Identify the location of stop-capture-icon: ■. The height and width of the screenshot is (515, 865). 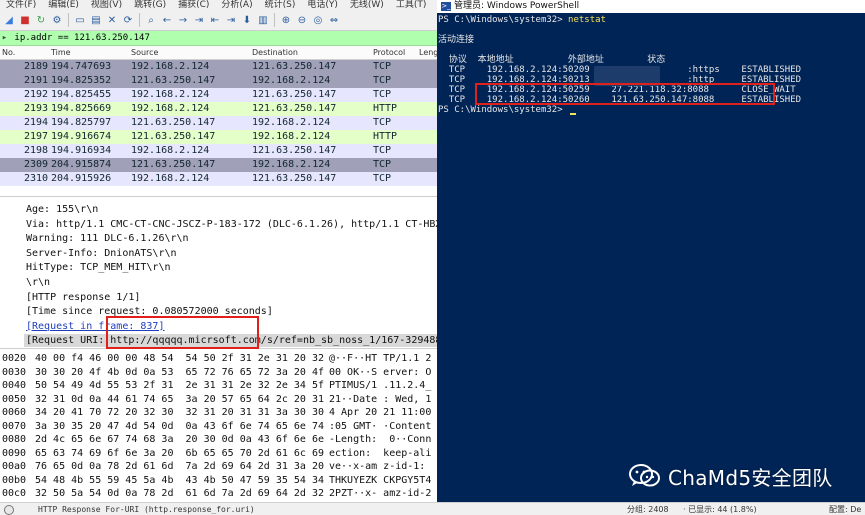
(25, 20).